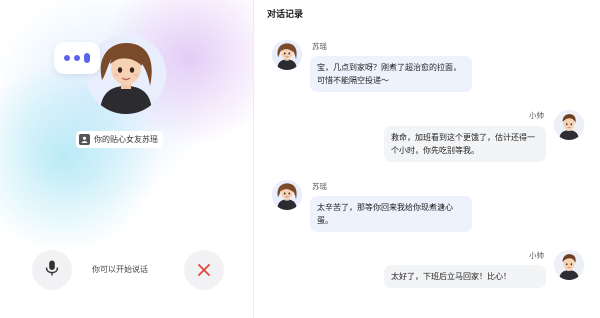  What do you see at coordinates (391, 74) in the screenshot?
I see `message-bubble: 宝，几点到家呀？刚煮了超治愈的拉面，可惜不能隔空投递～` at bounding box center [391, 74].